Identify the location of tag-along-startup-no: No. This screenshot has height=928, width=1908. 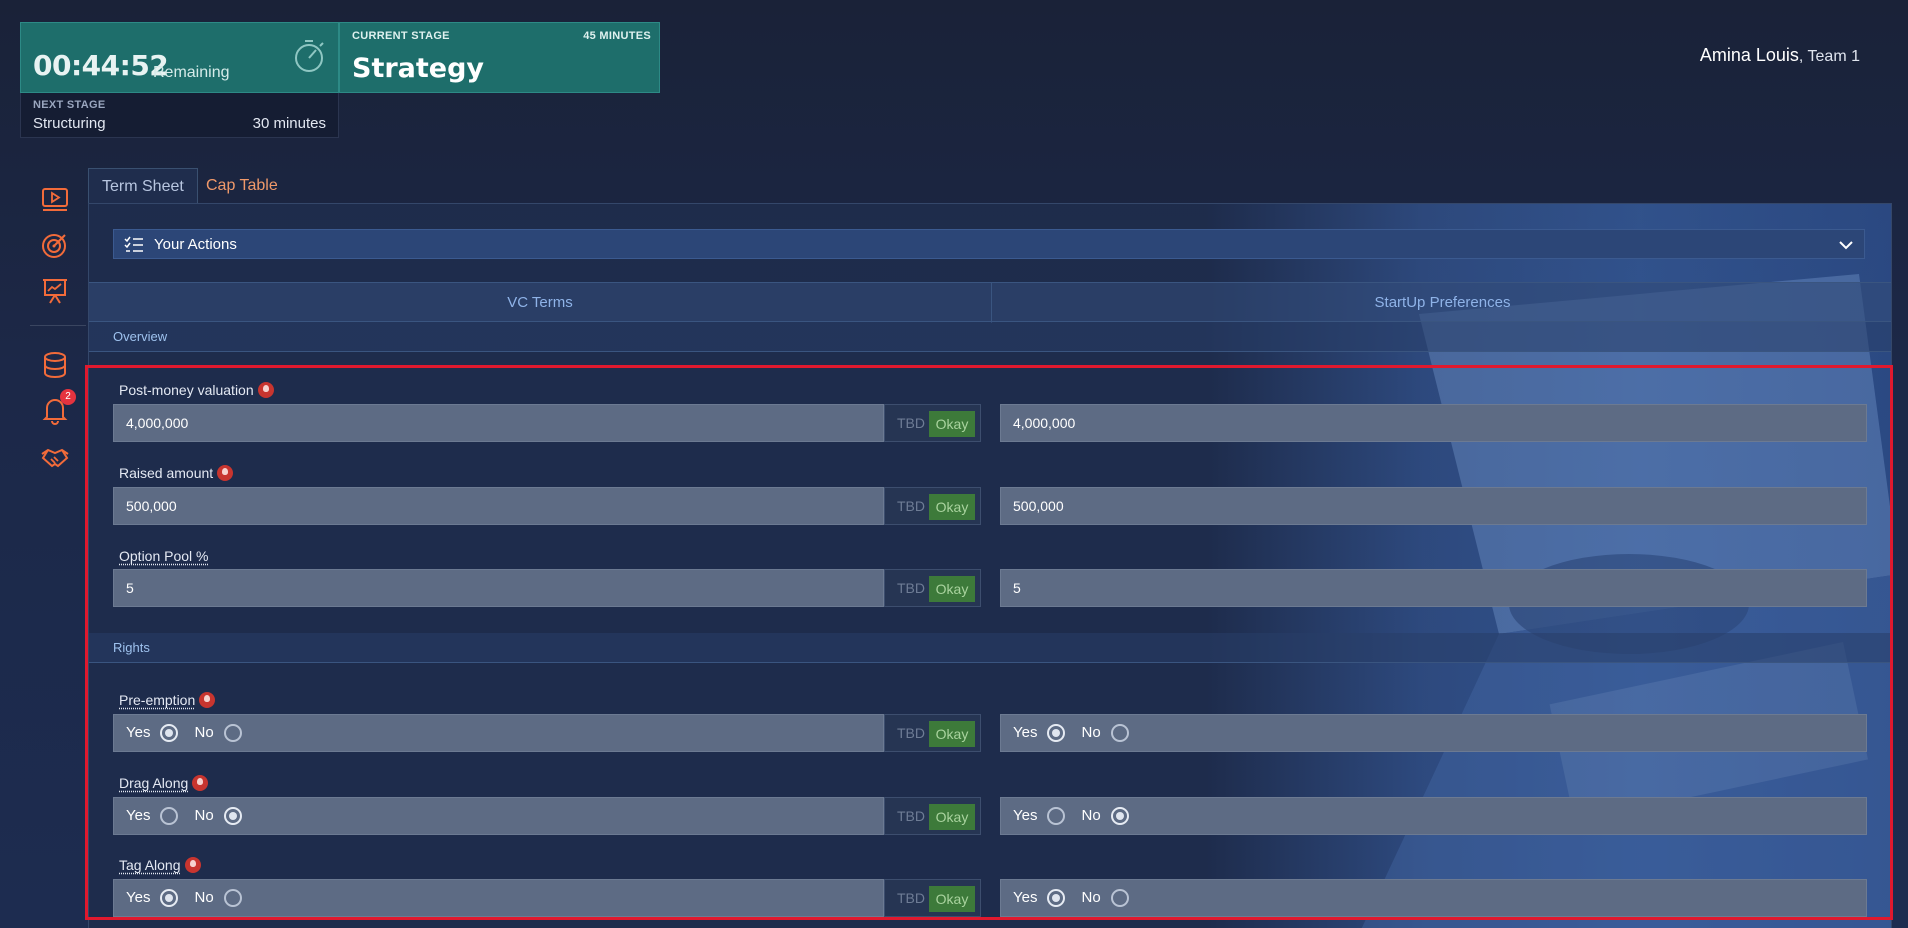
(1105, 898).